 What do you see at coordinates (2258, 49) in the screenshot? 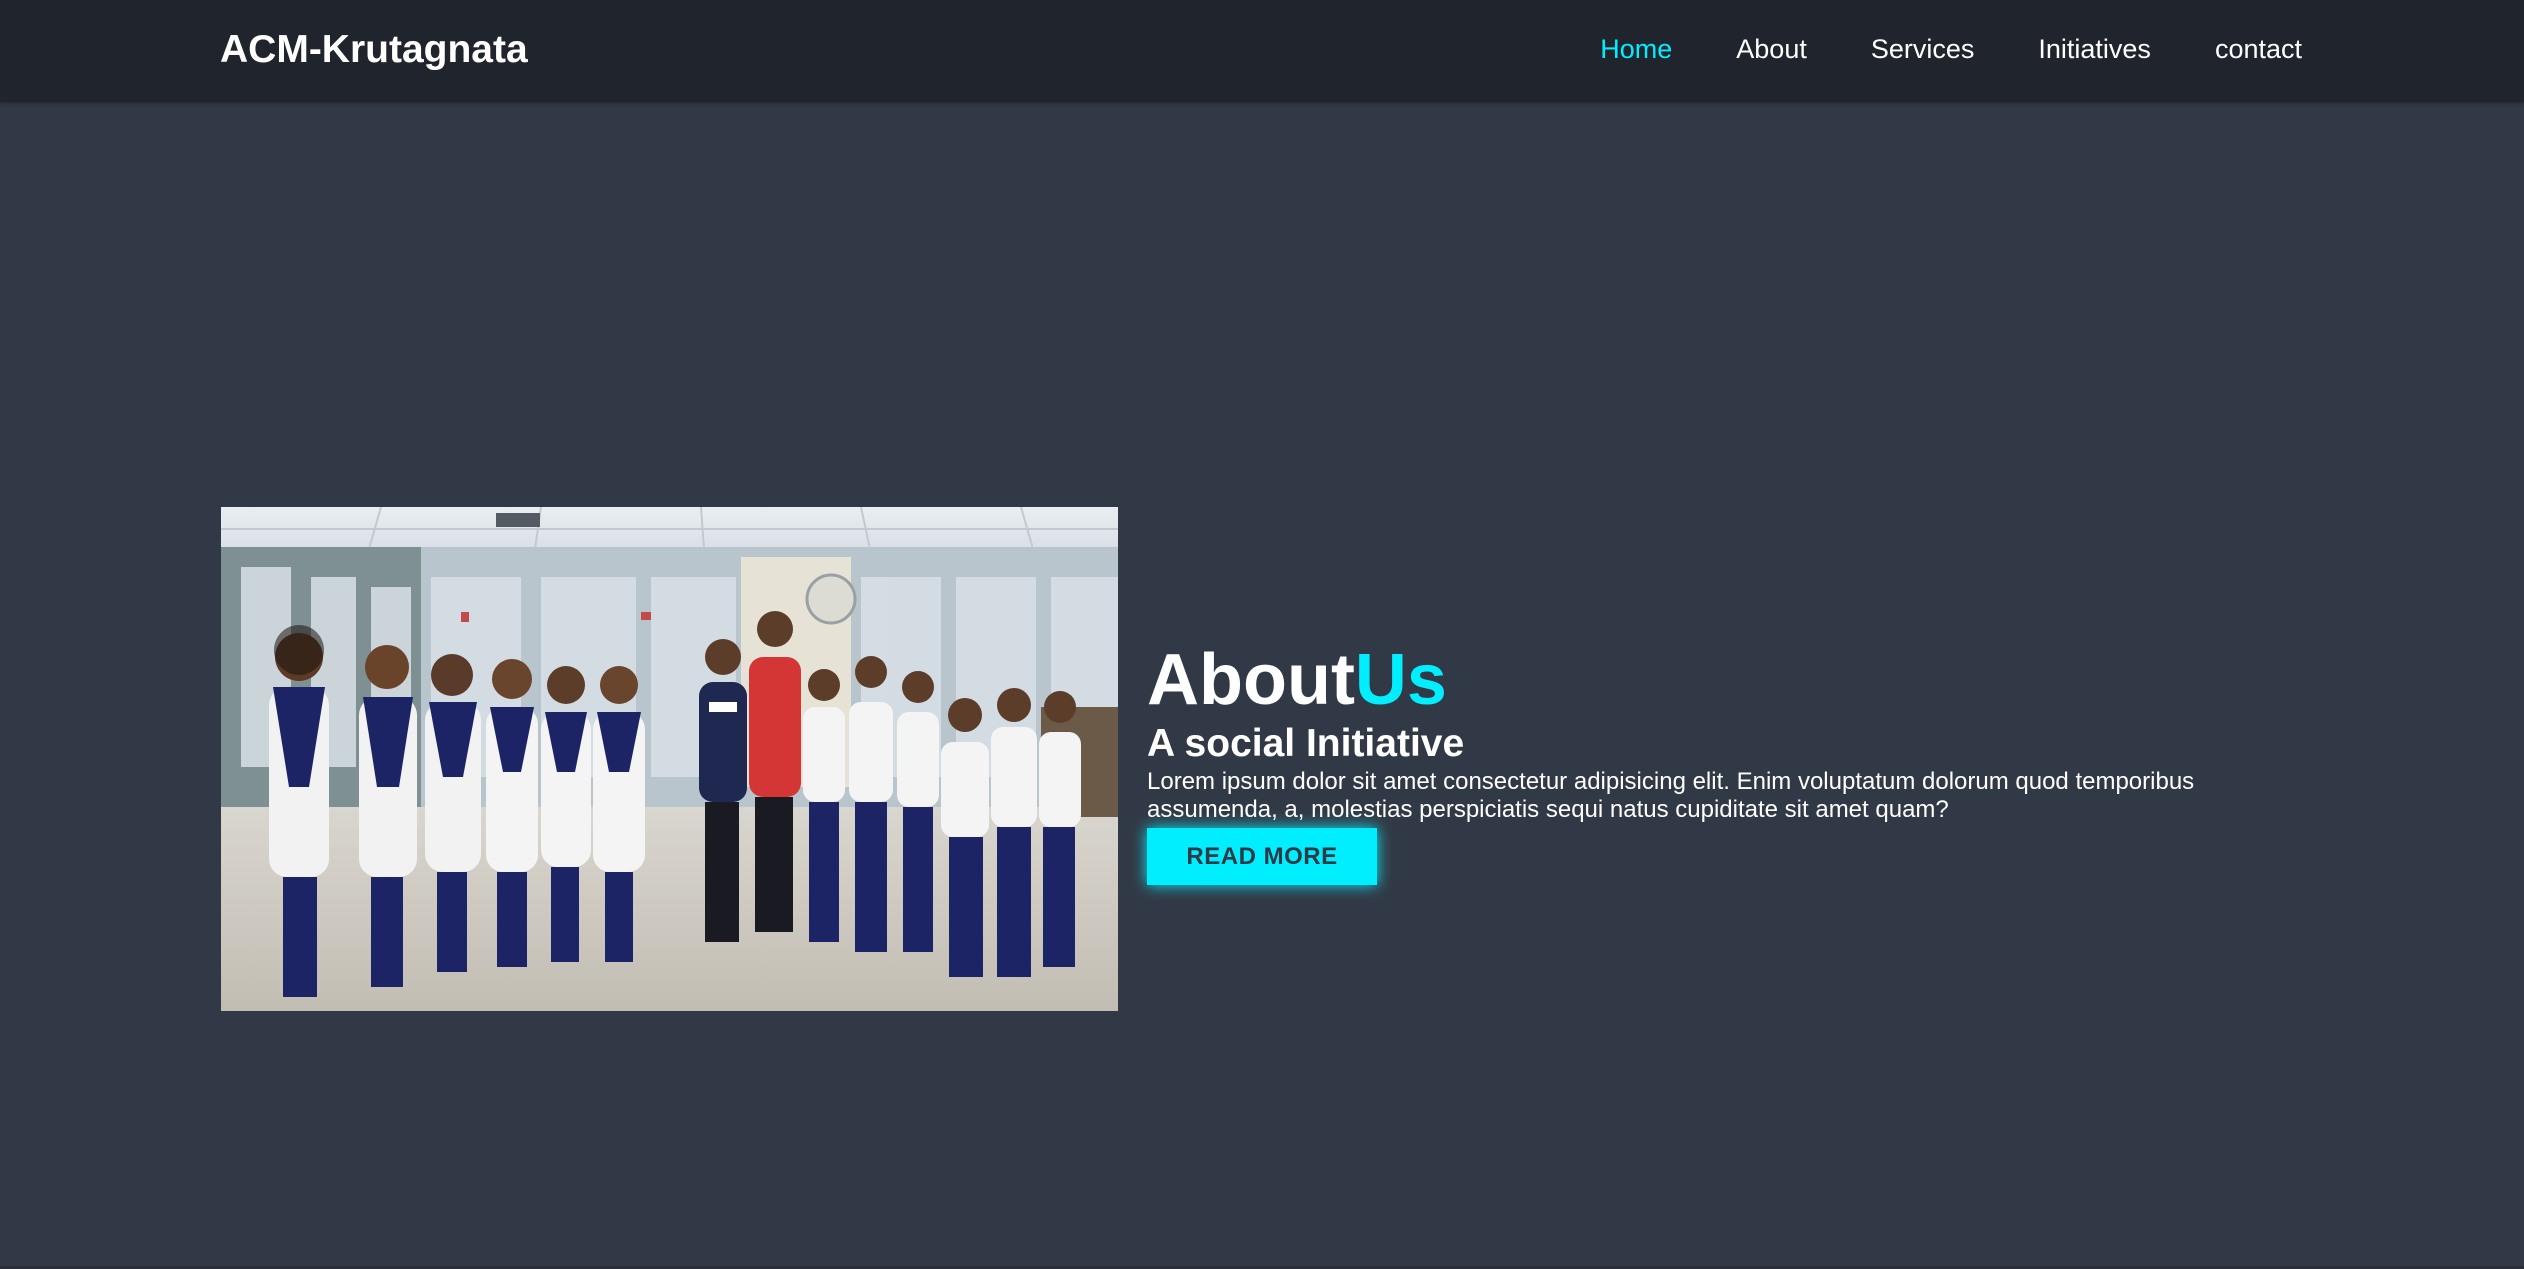
I see `nav-contact: contact` at bounding box center [2258, 49].